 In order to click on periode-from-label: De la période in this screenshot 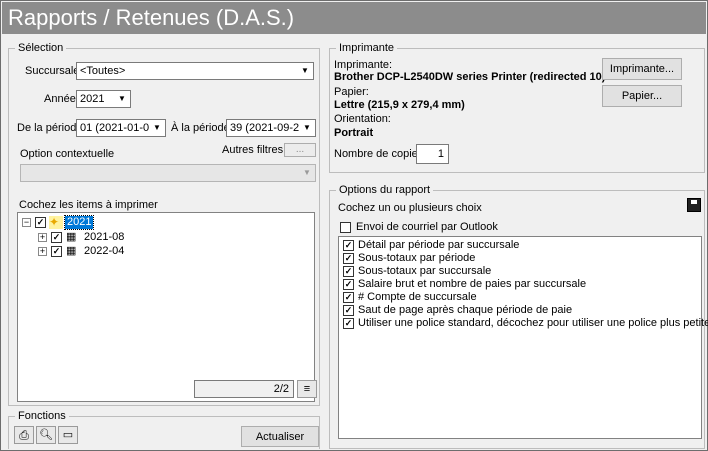, I will do `click(50, 128)`.